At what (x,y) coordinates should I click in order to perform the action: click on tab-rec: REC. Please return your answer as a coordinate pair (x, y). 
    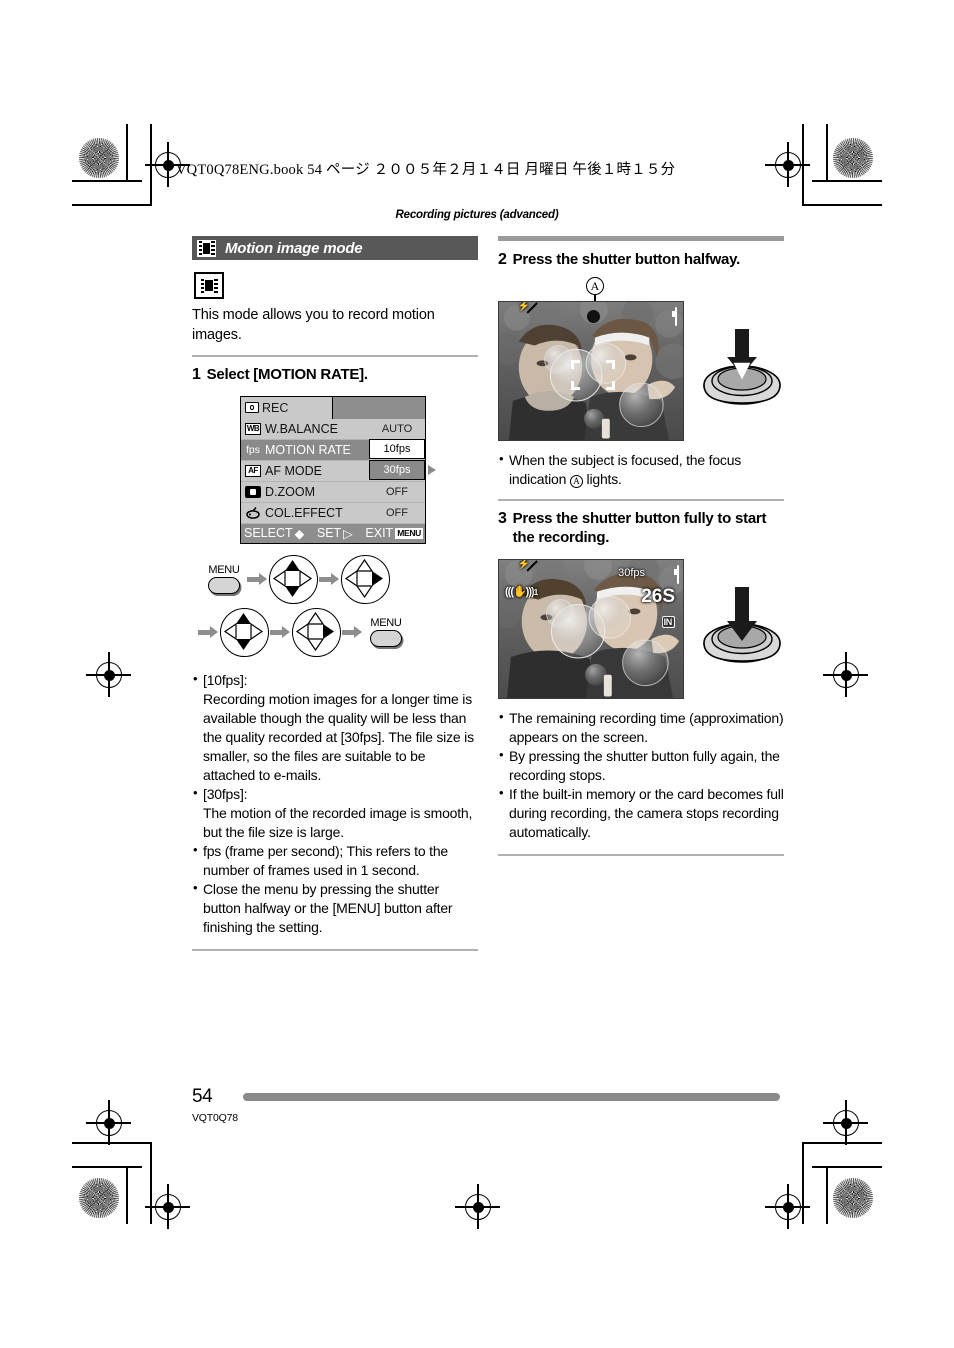
    Looking at the image, I should click on (287, 407).